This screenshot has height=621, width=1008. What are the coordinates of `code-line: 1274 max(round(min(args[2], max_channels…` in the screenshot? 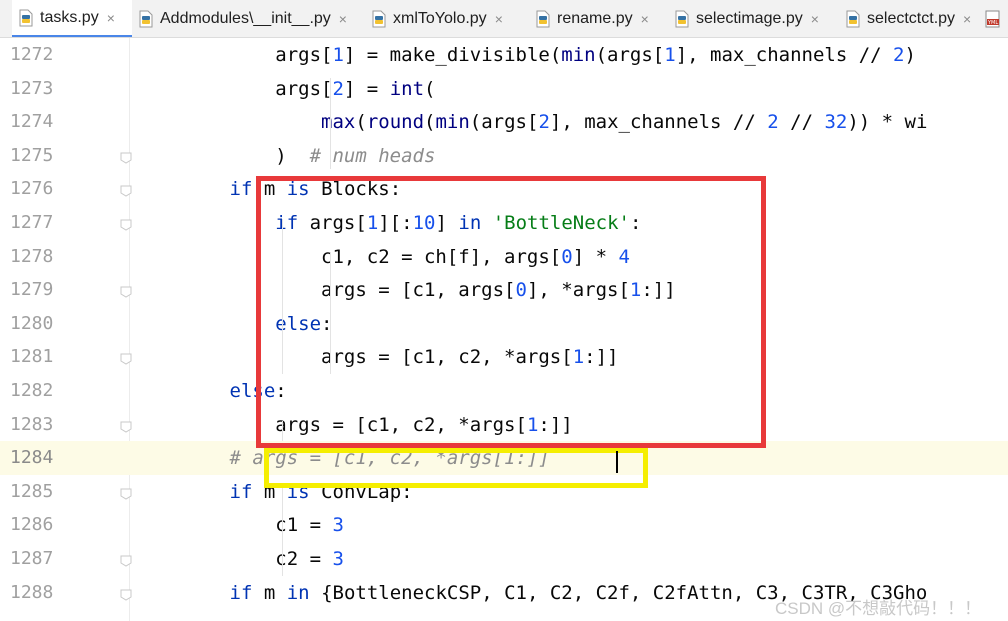 It's located at (504, 122).